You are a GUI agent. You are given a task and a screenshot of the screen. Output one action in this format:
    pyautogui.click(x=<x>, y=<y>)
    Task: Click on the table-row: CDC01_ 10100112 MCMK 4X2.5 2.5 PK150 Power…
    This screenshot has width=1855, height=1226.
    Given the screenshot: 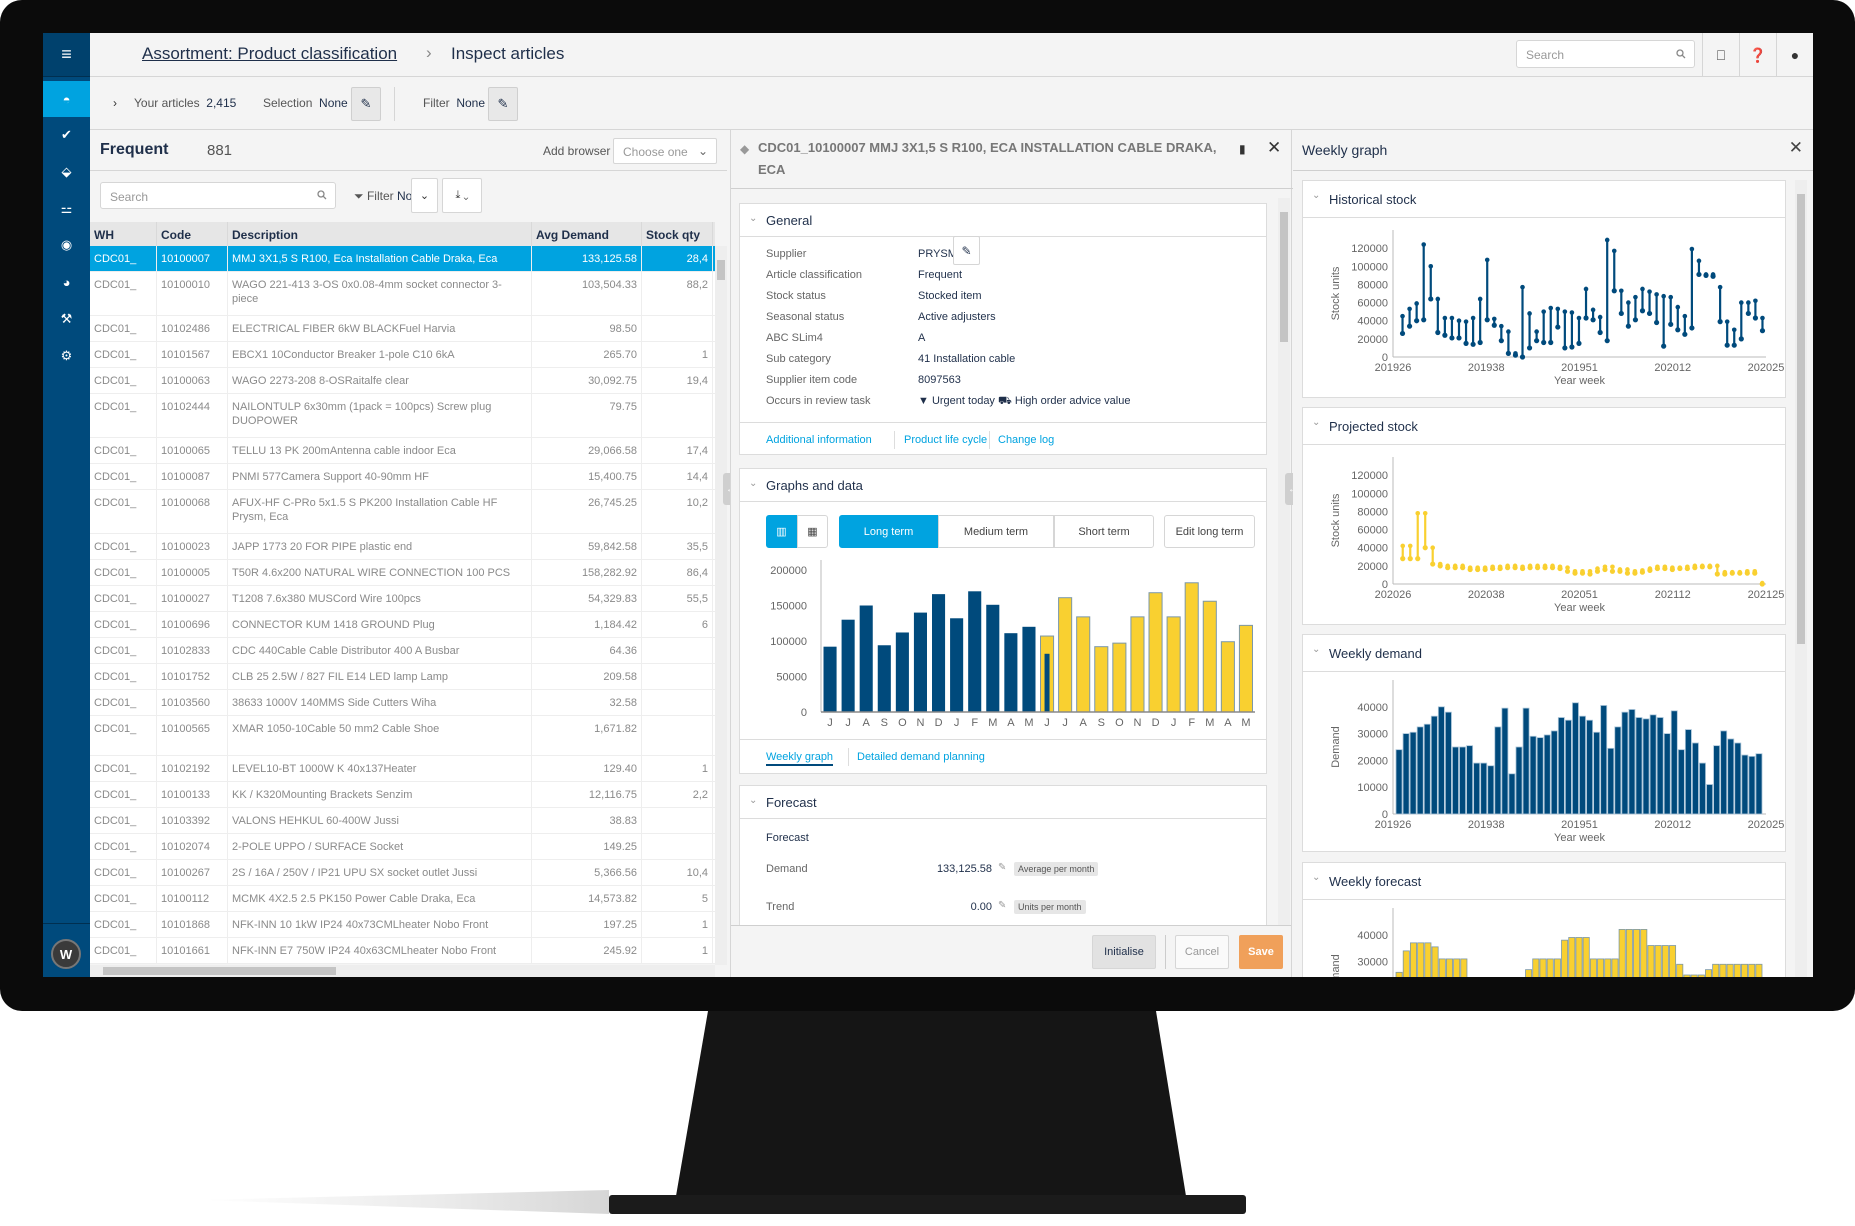 What is the action you would take?
    pyautogui.click(x=402, y=899)
    